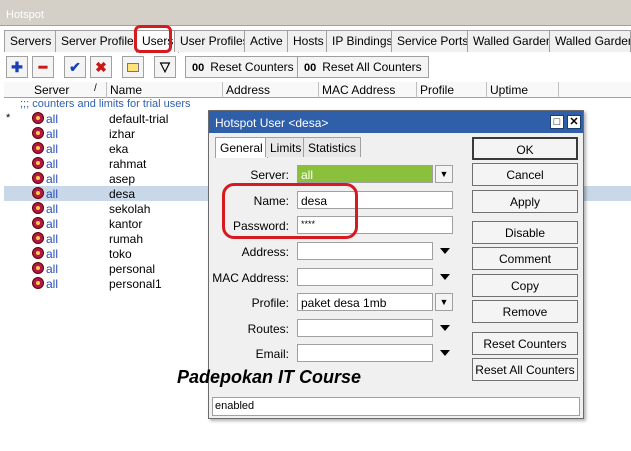 This screenshot has width=631, height=451. Describe the element at coordinates (31, 41) in the screenshot. I see `tab-servers: Servers` at that location.